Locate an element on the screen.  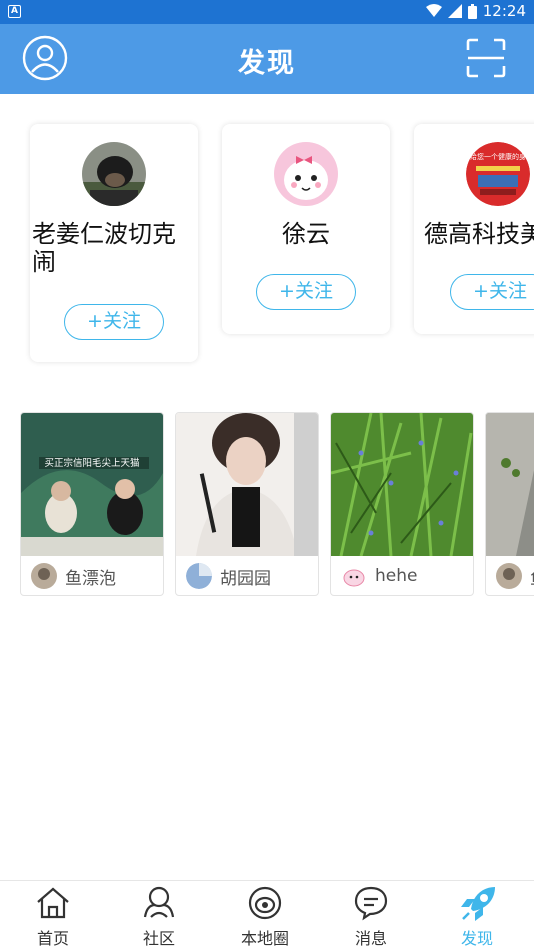
top-header: 发现 is located at coordinates (267, 59).